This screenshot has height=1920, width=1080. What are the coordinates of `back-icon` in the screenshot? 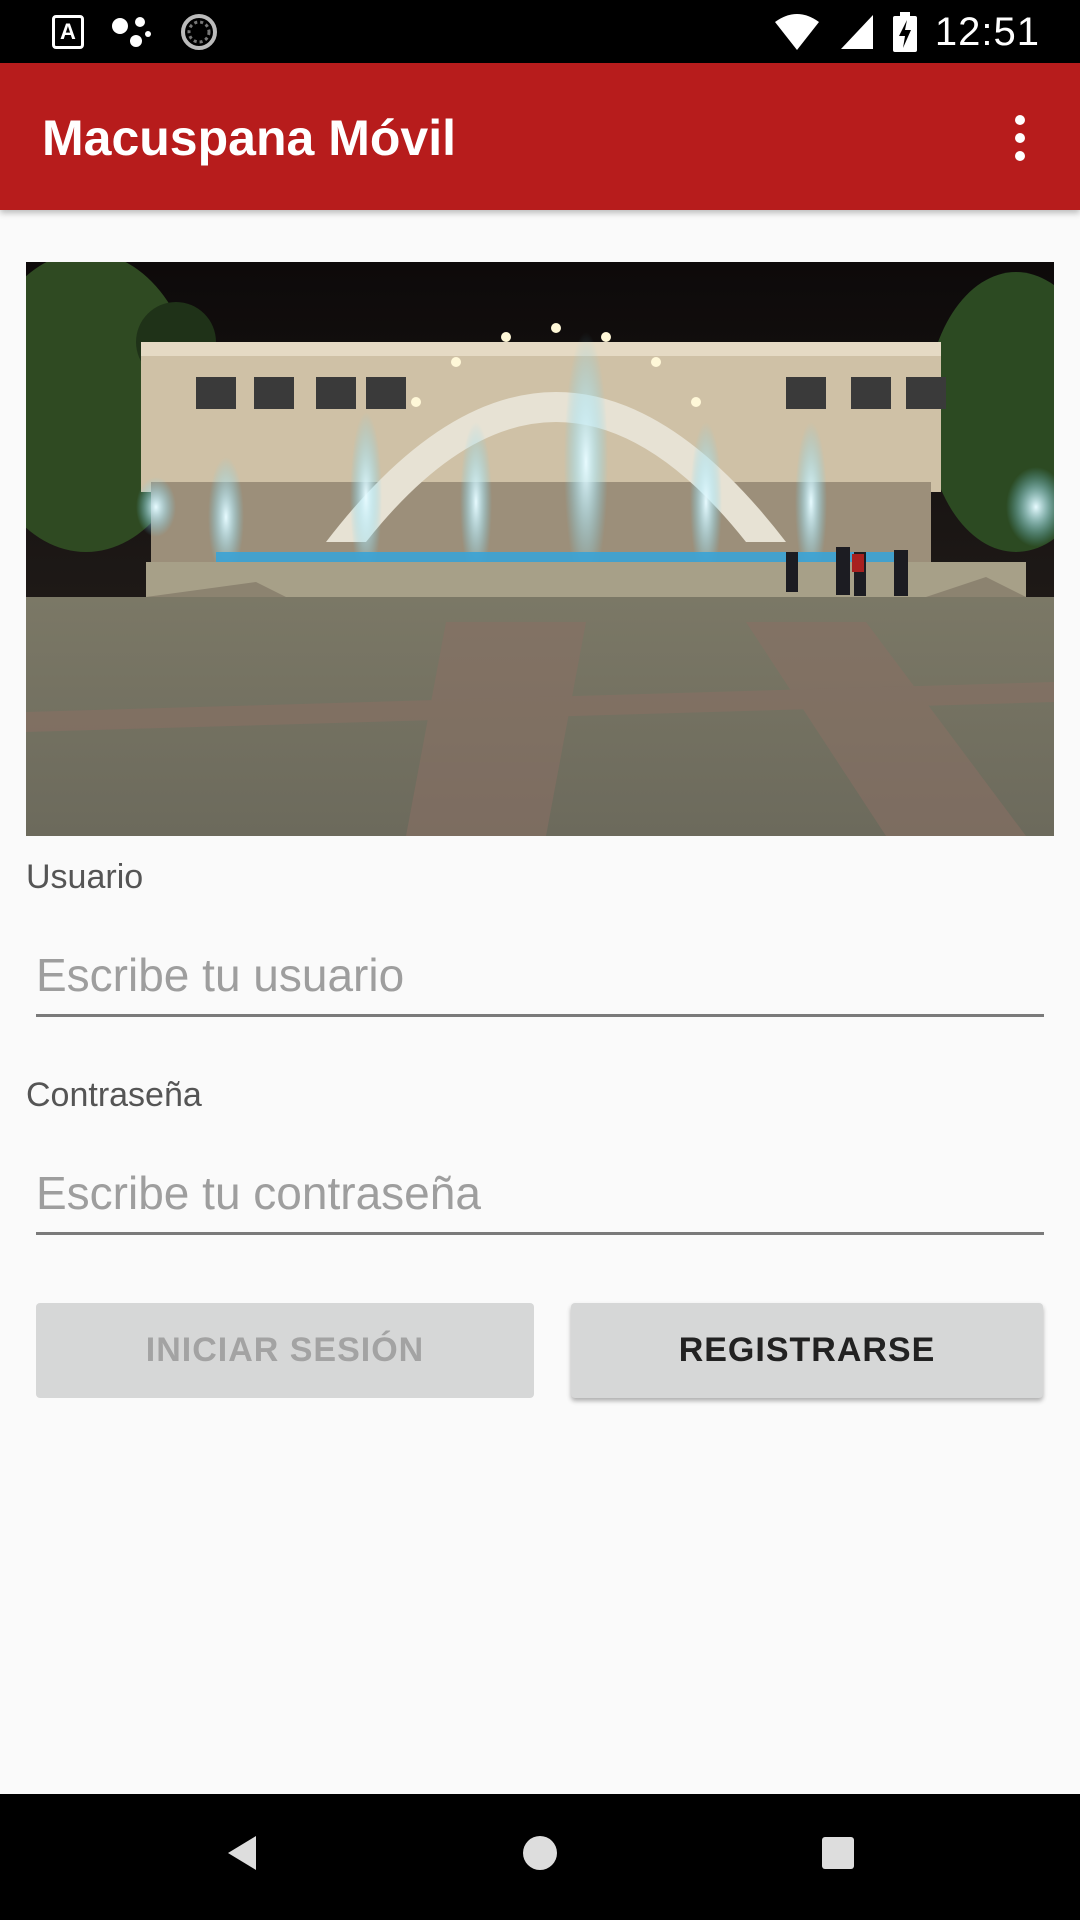 It's located at (242, 1853).